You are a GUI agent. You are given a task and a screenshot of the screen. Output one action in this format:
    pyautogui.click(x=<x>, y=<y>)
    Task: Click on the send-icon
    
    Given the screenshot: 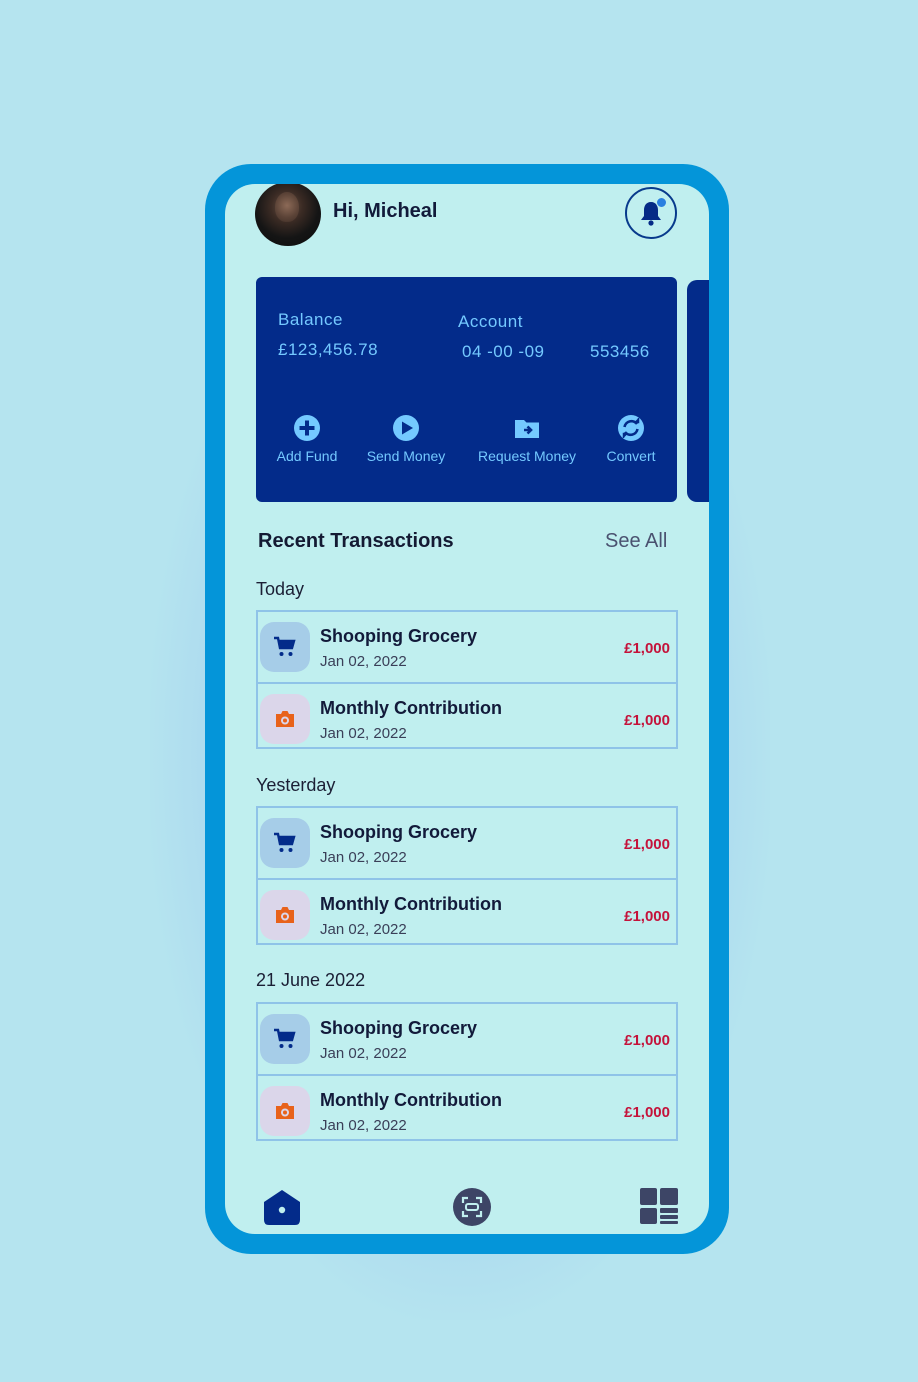 What is the action you would take?
    pyautogui.click(x=406, y=428)
    